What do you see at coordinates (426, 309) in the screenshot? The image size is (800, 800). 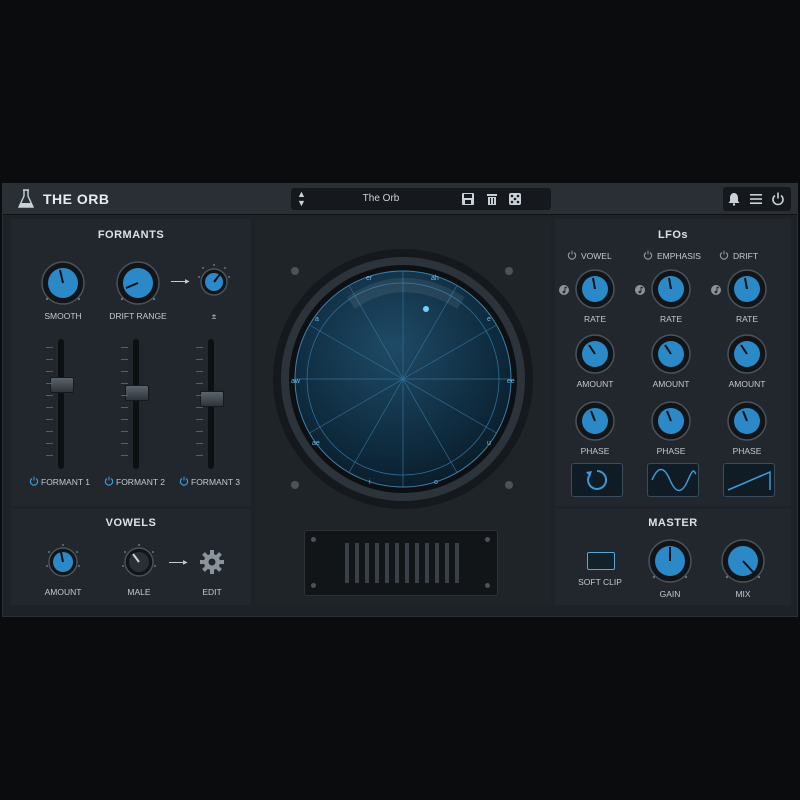 I see `orb-position-dot` at bounding box center [426, 309].